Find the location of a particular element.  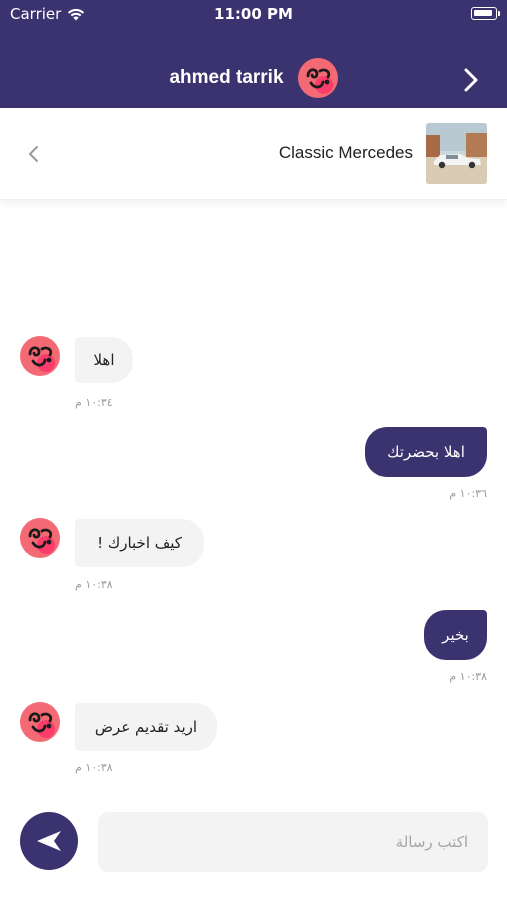

product-thumbnail is located at coordinates (456, 153).